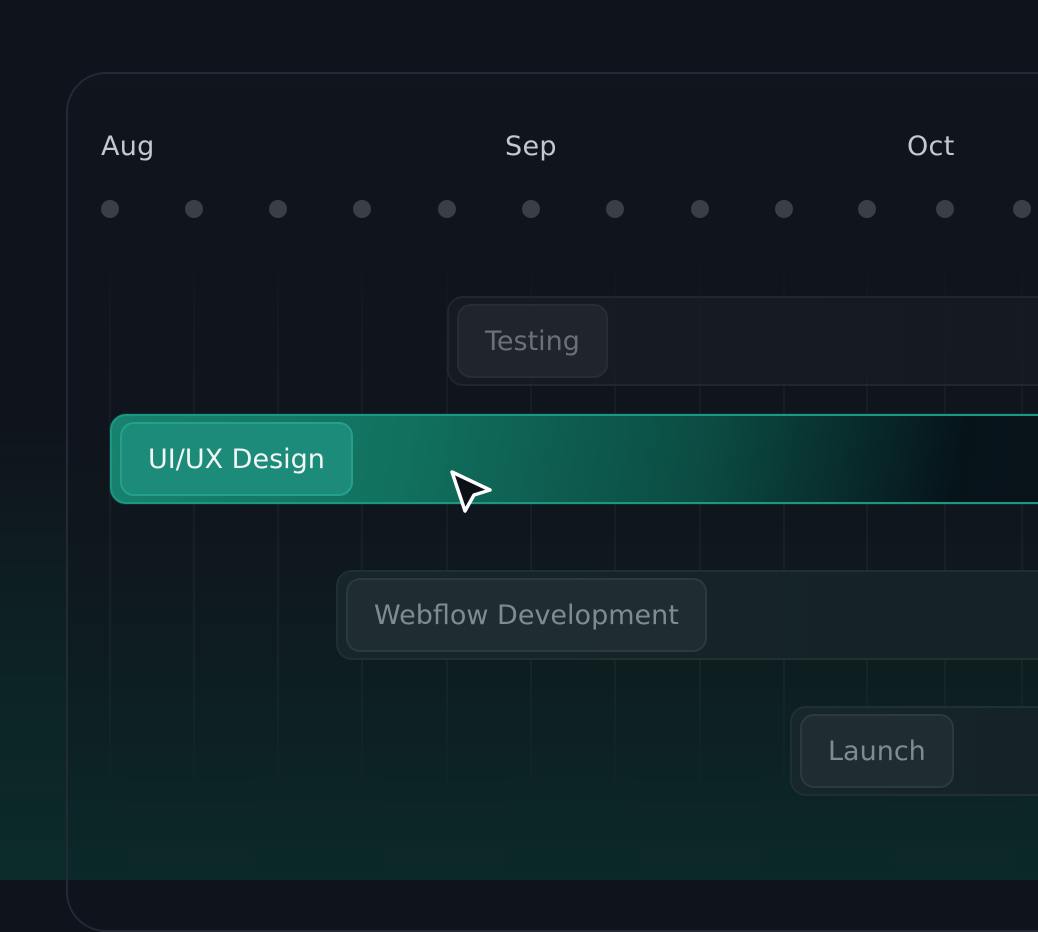 Image resolution: width=1038 pixels, height=932 pixels. What do you see at coordinates (742, 341) in the screenshot?
I see `task-bar-testing: Testing` at bounding box center [742, 341].